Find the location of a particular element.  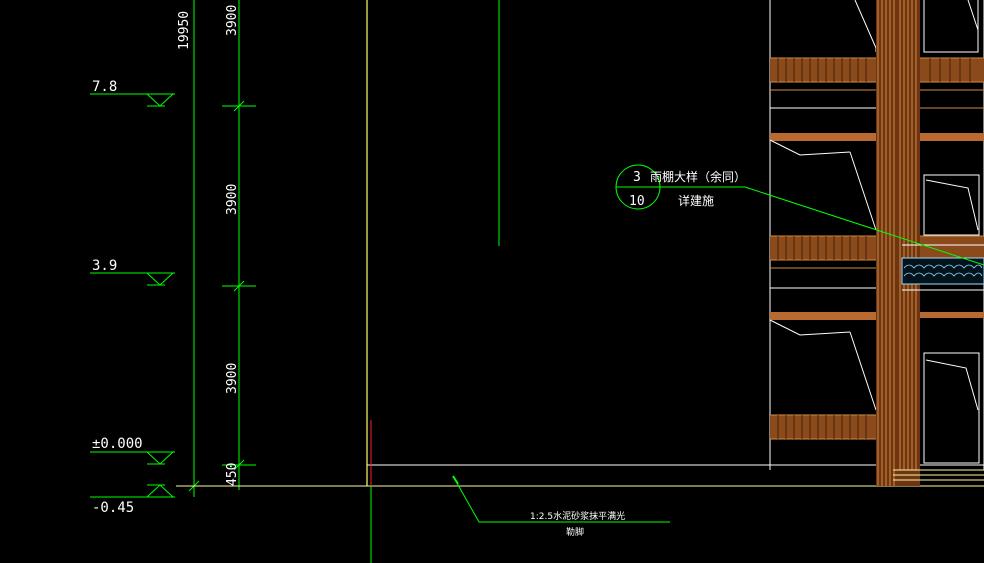

dimension-seg3-text: 3900 is located at coordinates (232, 378).